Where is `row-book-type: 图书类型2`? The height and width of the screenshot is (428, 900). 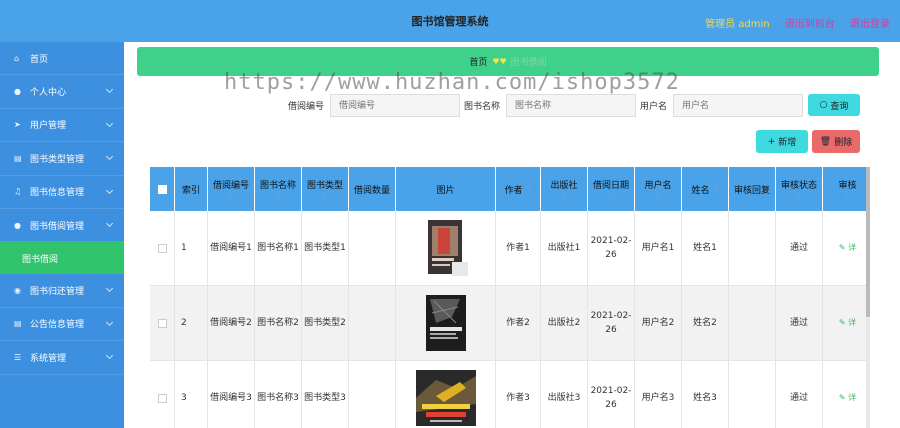
row-book-type: 图书类型2 is located at coordinates (325, 323).